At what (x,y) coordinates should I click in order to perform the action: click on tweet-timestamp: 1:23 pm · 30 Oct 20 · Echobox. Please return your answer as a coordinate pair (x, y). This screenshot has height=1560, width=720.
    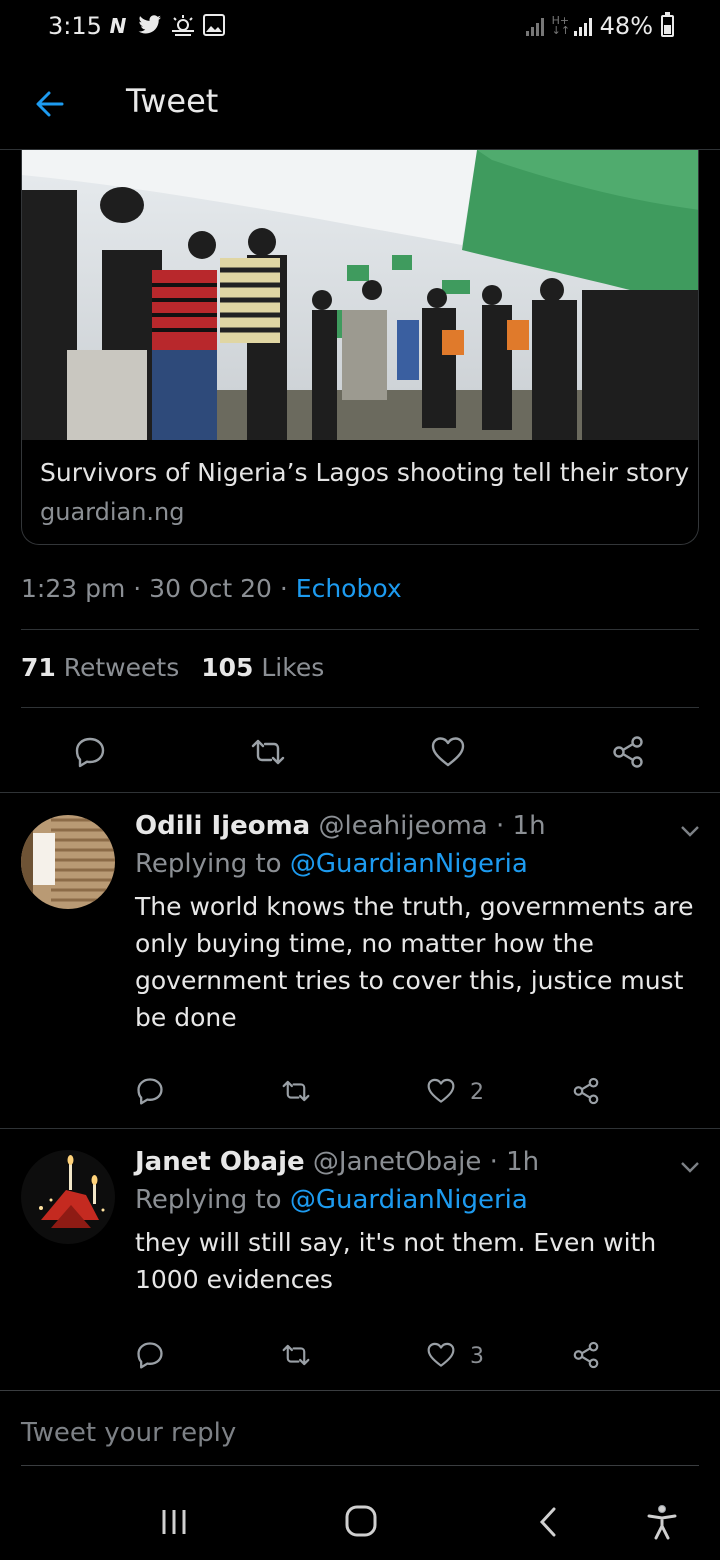
    Looking at the image, I should click on (211, 588).